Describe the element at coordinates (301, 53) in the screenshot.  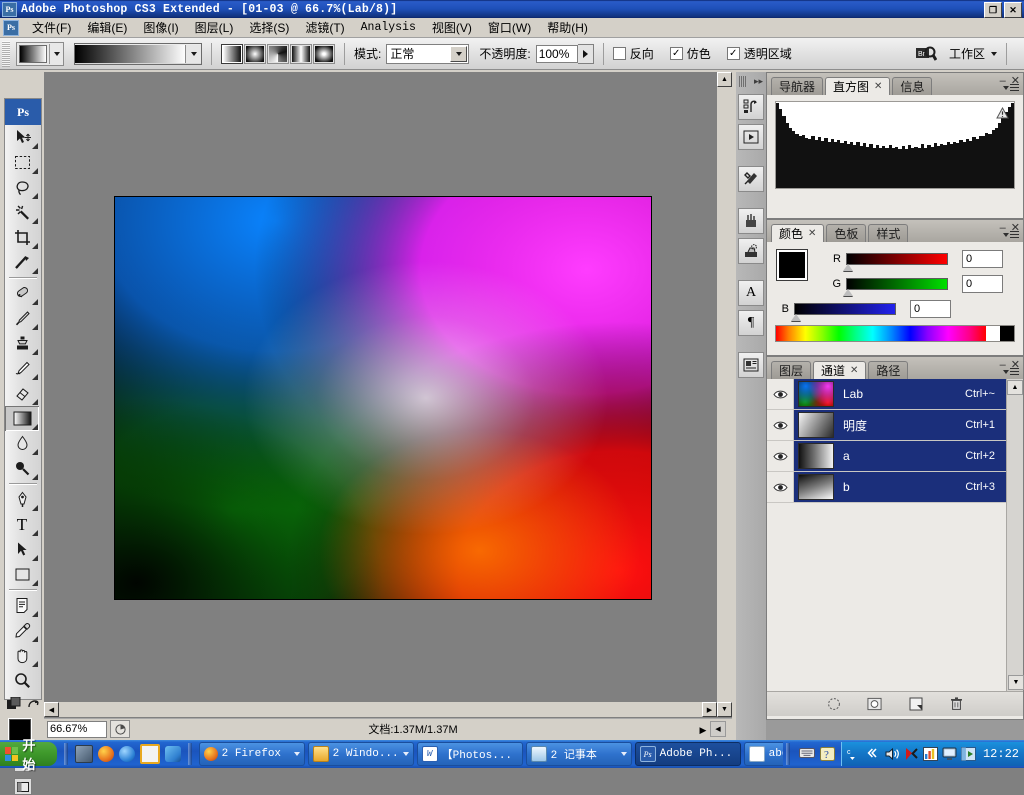
I see `reflected-gradient-button` at that location.